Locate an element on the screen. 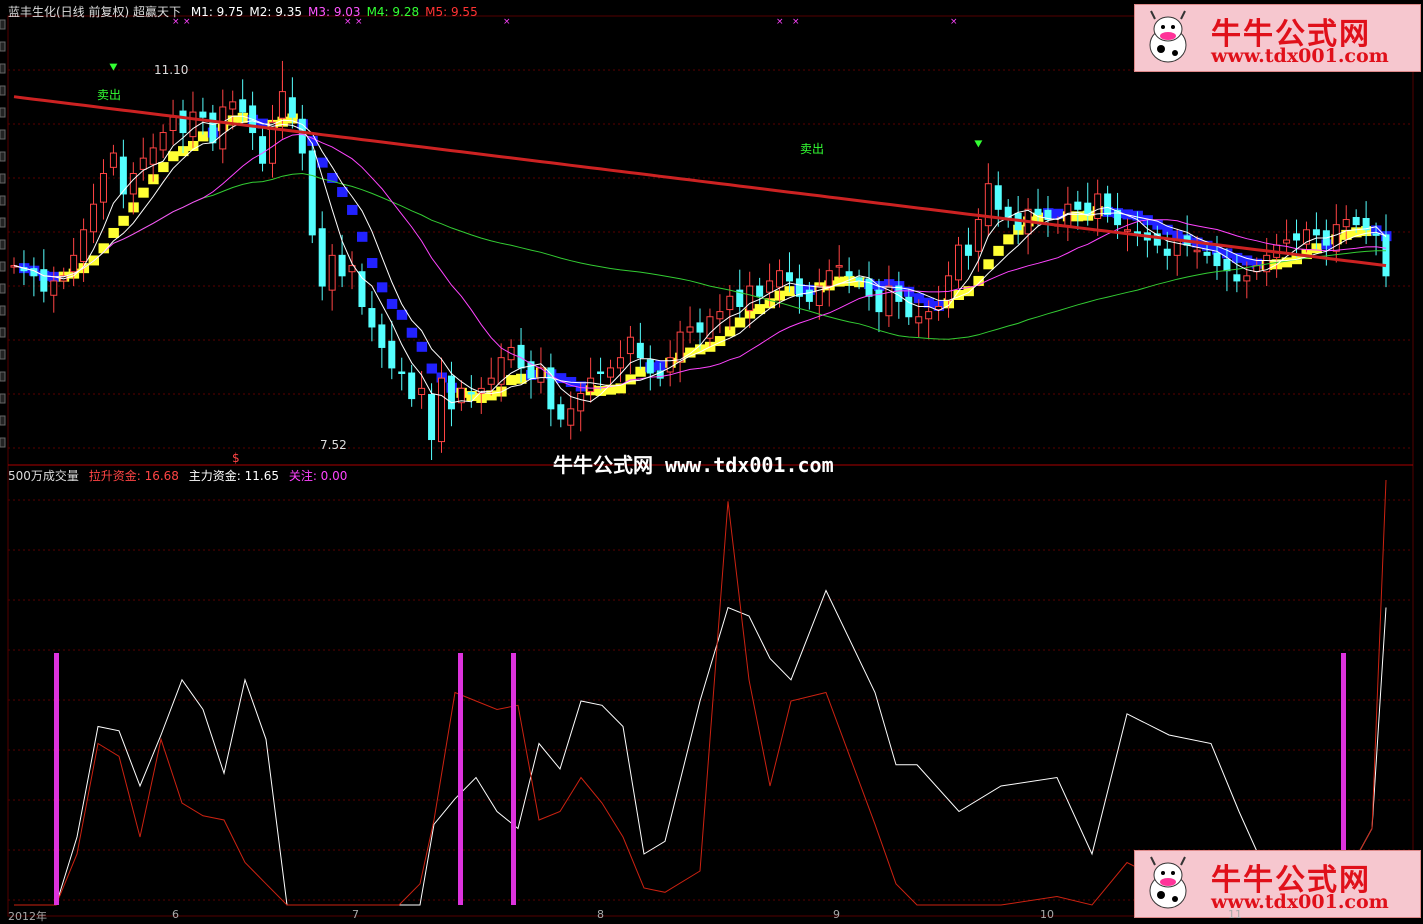  x-label: 6 is located at coordinates (175, 914).